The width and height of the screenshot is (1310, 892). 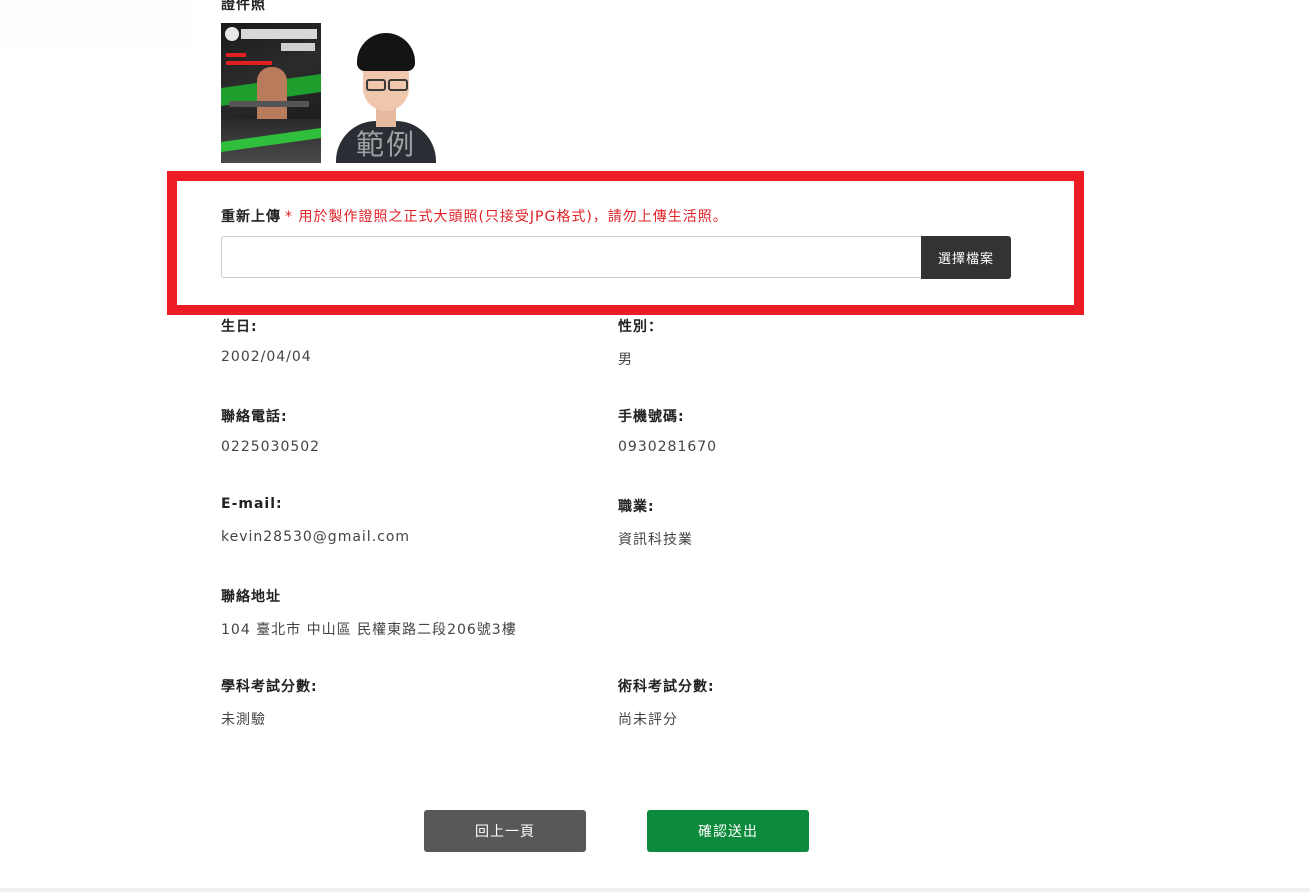 I want to click on birthday-label: 生日:, so click(x=239, y=327).